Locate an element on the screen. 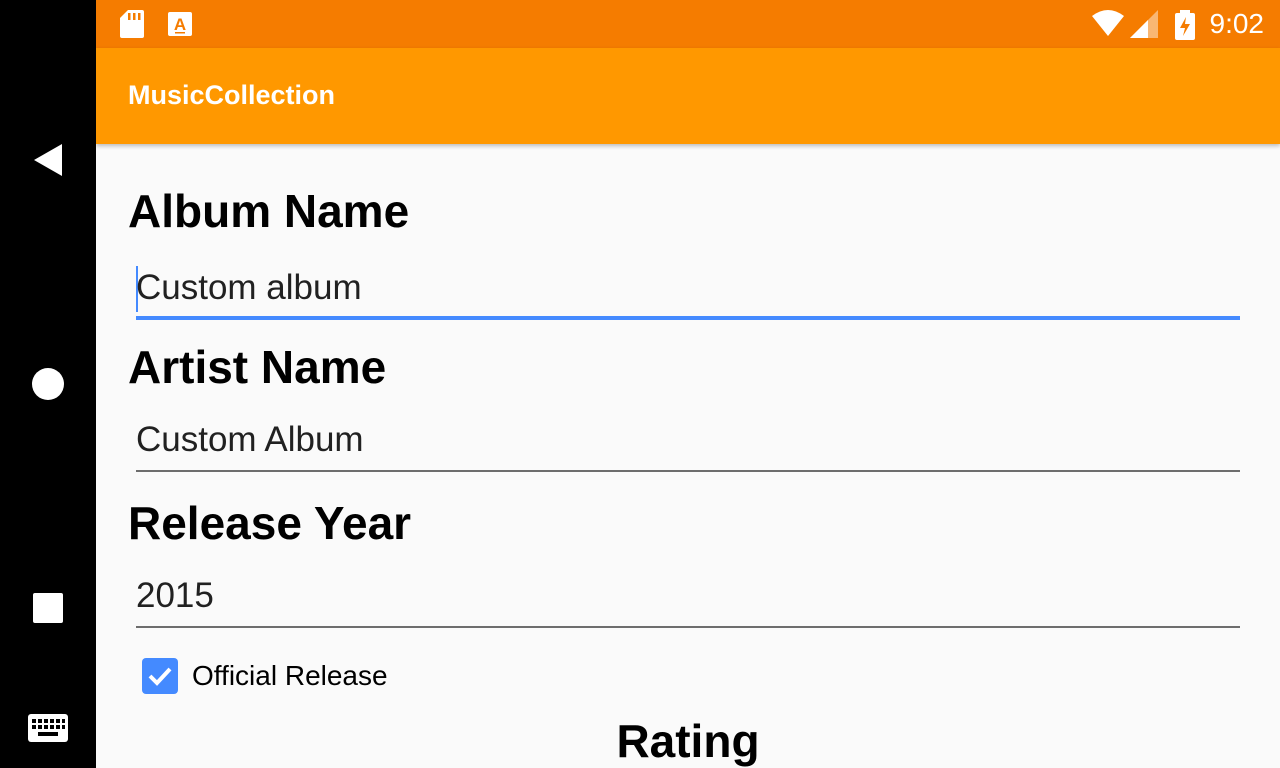  artist-name-field is located at coordinates (688, 443).